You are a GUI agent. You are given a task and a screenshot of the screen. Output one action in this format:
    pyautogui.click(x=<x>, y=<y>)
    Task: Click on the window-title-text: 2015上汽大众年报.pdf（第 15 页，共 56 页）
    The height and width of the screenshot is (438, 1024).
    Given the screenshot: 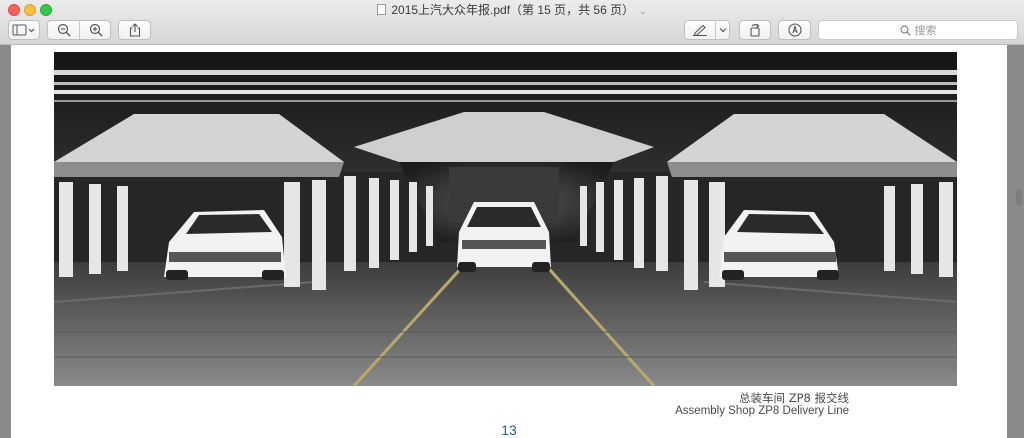 What is the action you would take?
    pyautogui.click(x=513, y=10)
    